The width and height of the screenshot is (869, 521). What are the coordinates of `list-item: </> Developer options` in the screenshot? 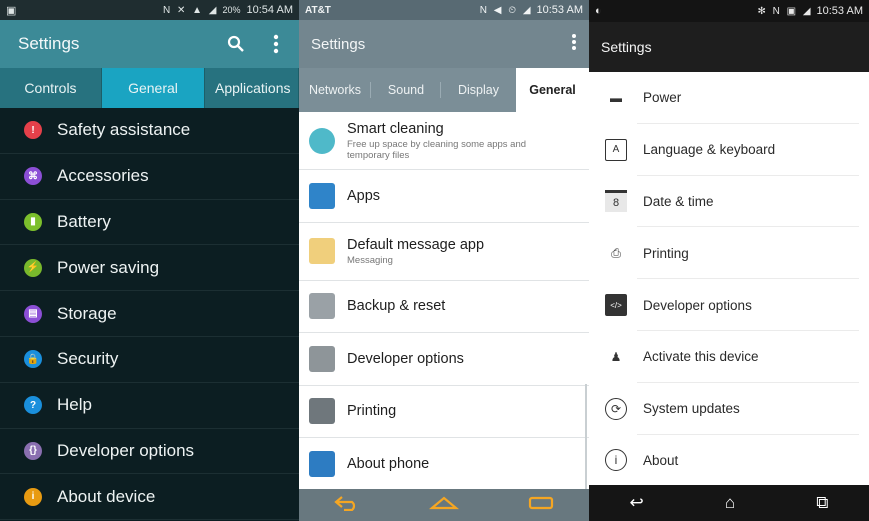 It's located at (729, 305).